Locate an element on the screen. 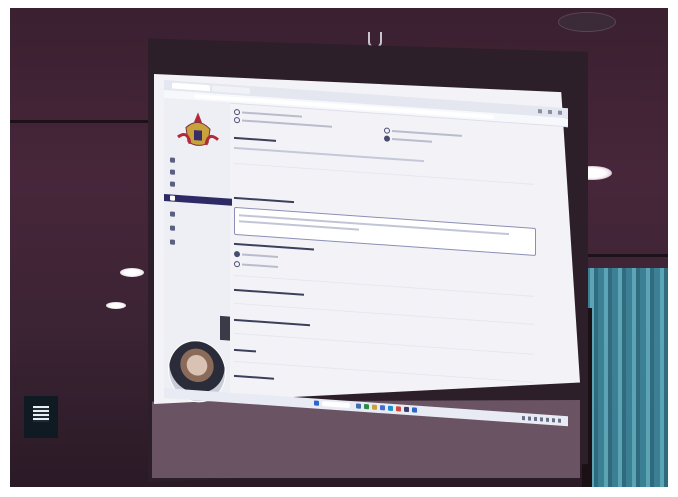  sidebar-item-home is located at coordinates (172, 159).